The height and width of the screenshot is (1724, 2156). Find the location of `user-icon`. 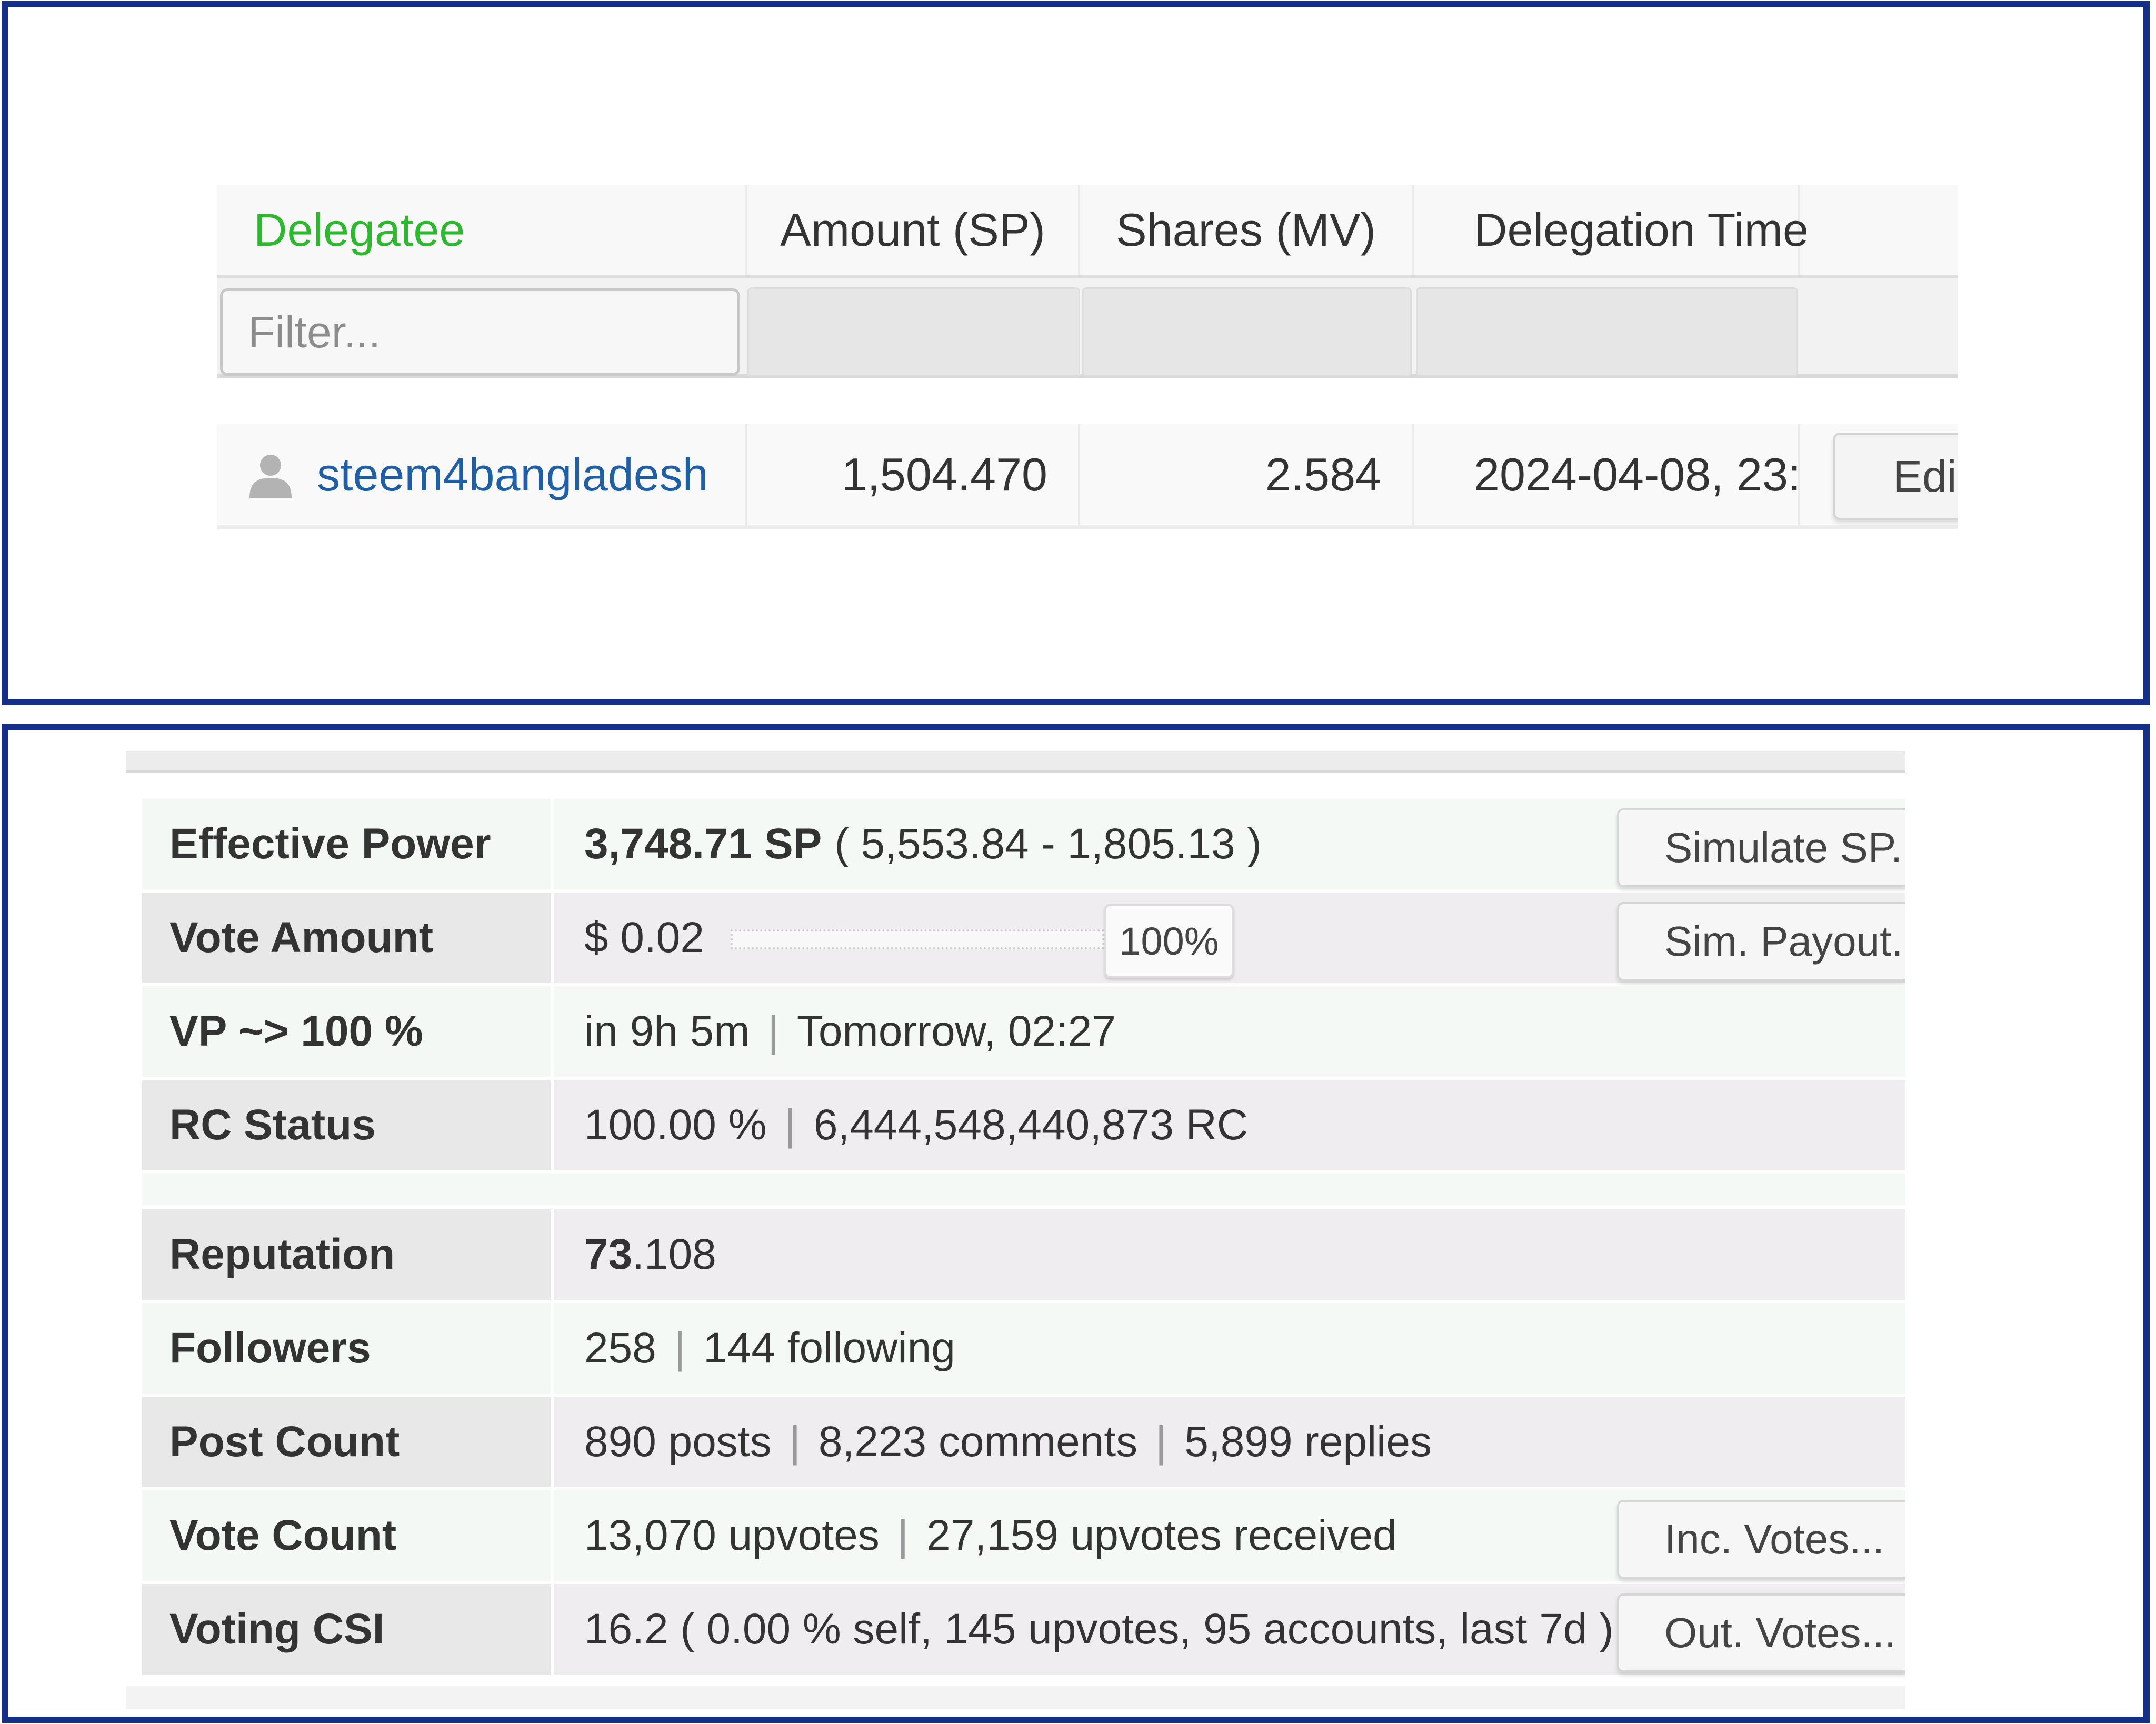

user-icon is located at coordinates (270, 476).